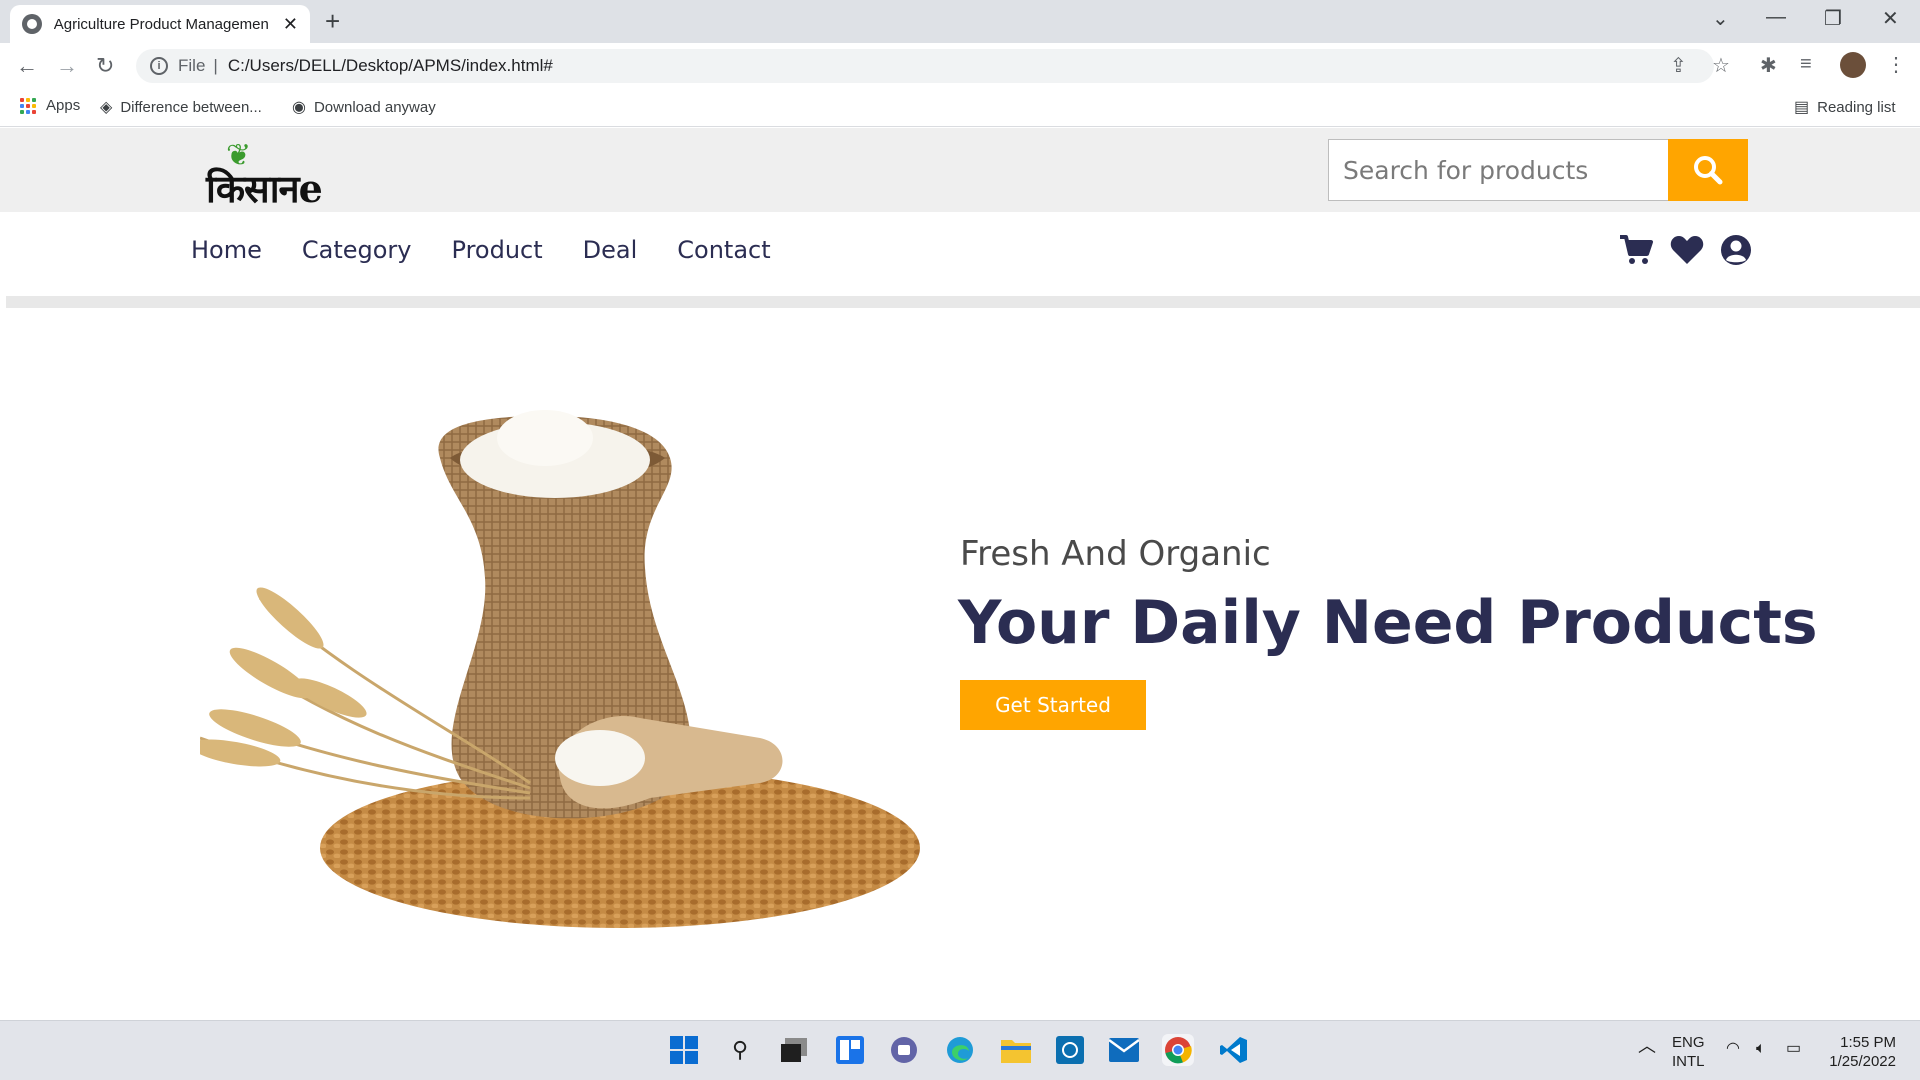  What do you see at coordinates (1070, 1050) in the screenshot?
I see `dell-app-icon` at bounding box center [1070, 1050].